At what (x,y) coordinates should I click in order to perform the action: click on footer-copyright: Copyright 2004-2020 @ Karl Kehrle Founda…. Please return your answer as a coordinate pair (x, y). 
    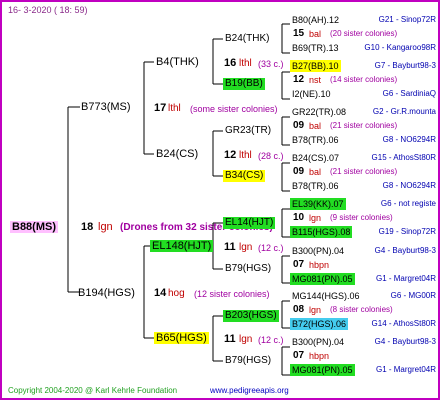
    Looking at the image, I should click on (93, 390).